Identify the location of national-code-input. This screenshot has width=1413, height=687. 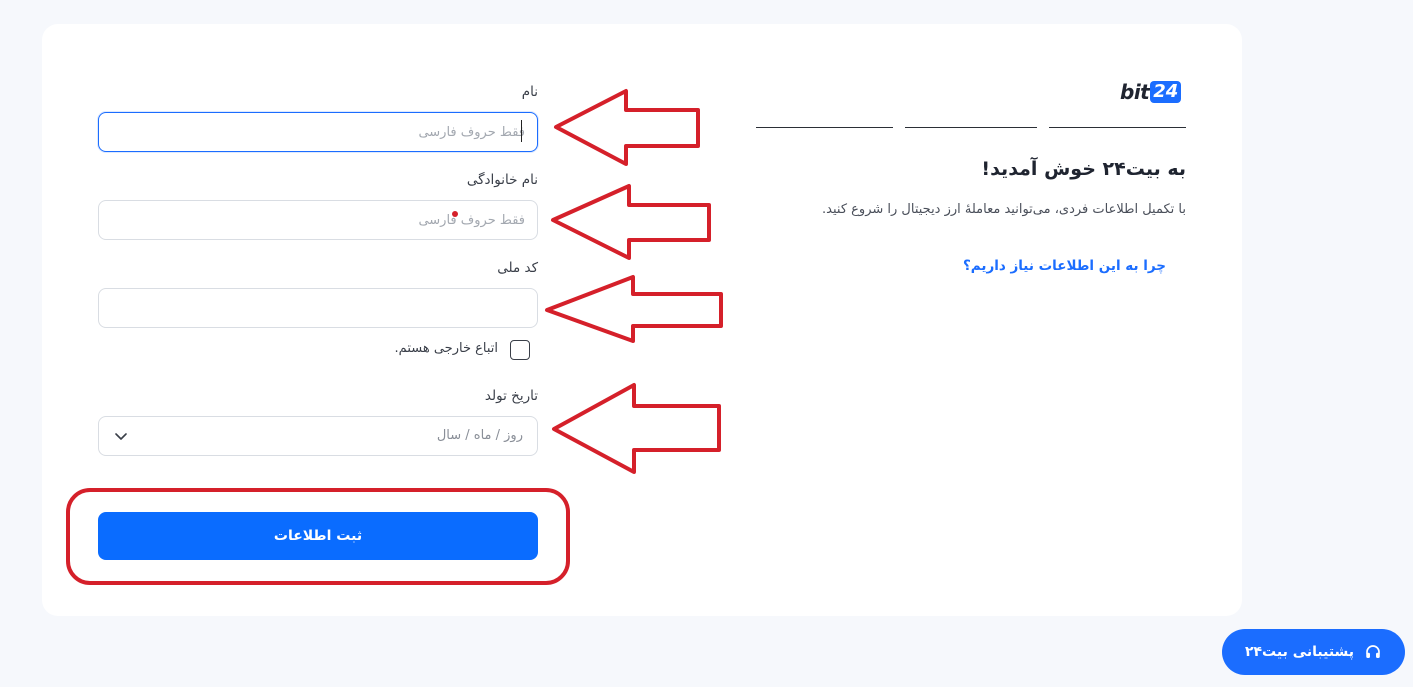
(318, 308).